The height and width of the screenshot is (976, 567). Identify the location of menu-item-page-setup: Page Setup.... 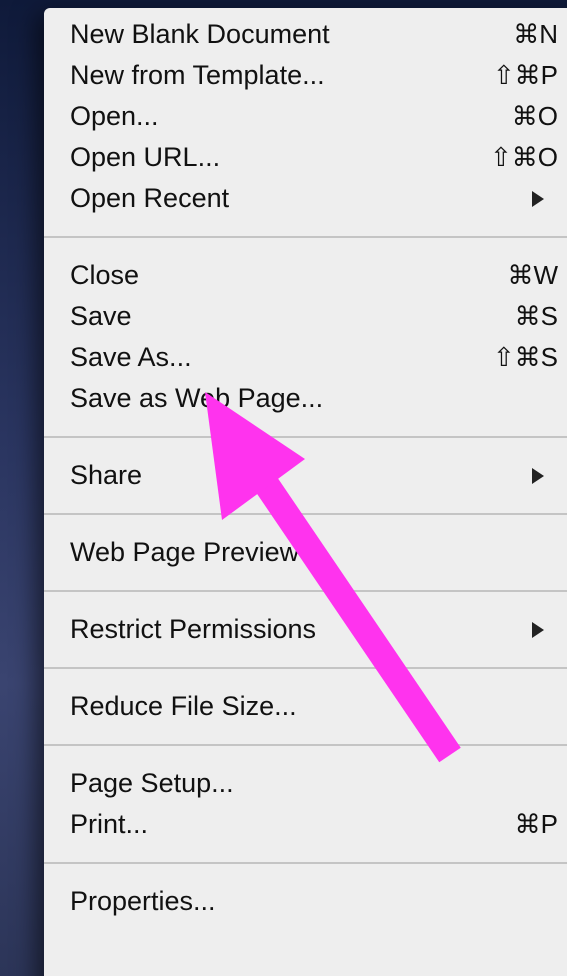
(305, 783).